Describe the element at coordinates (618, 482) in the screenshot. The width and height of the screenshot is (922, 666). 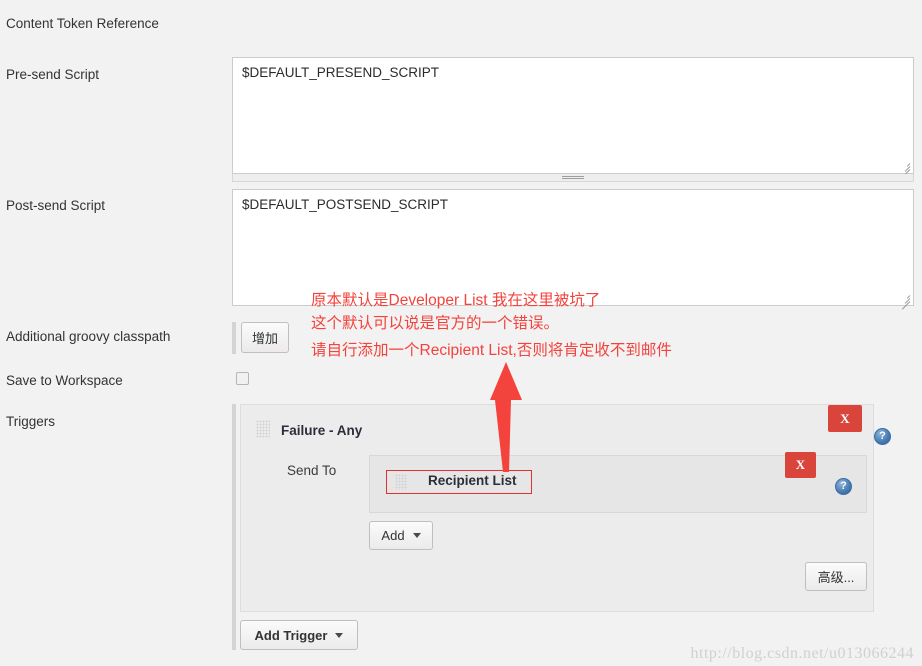
I see `send-to-recipients-box: Recipient List X ?` at that location.